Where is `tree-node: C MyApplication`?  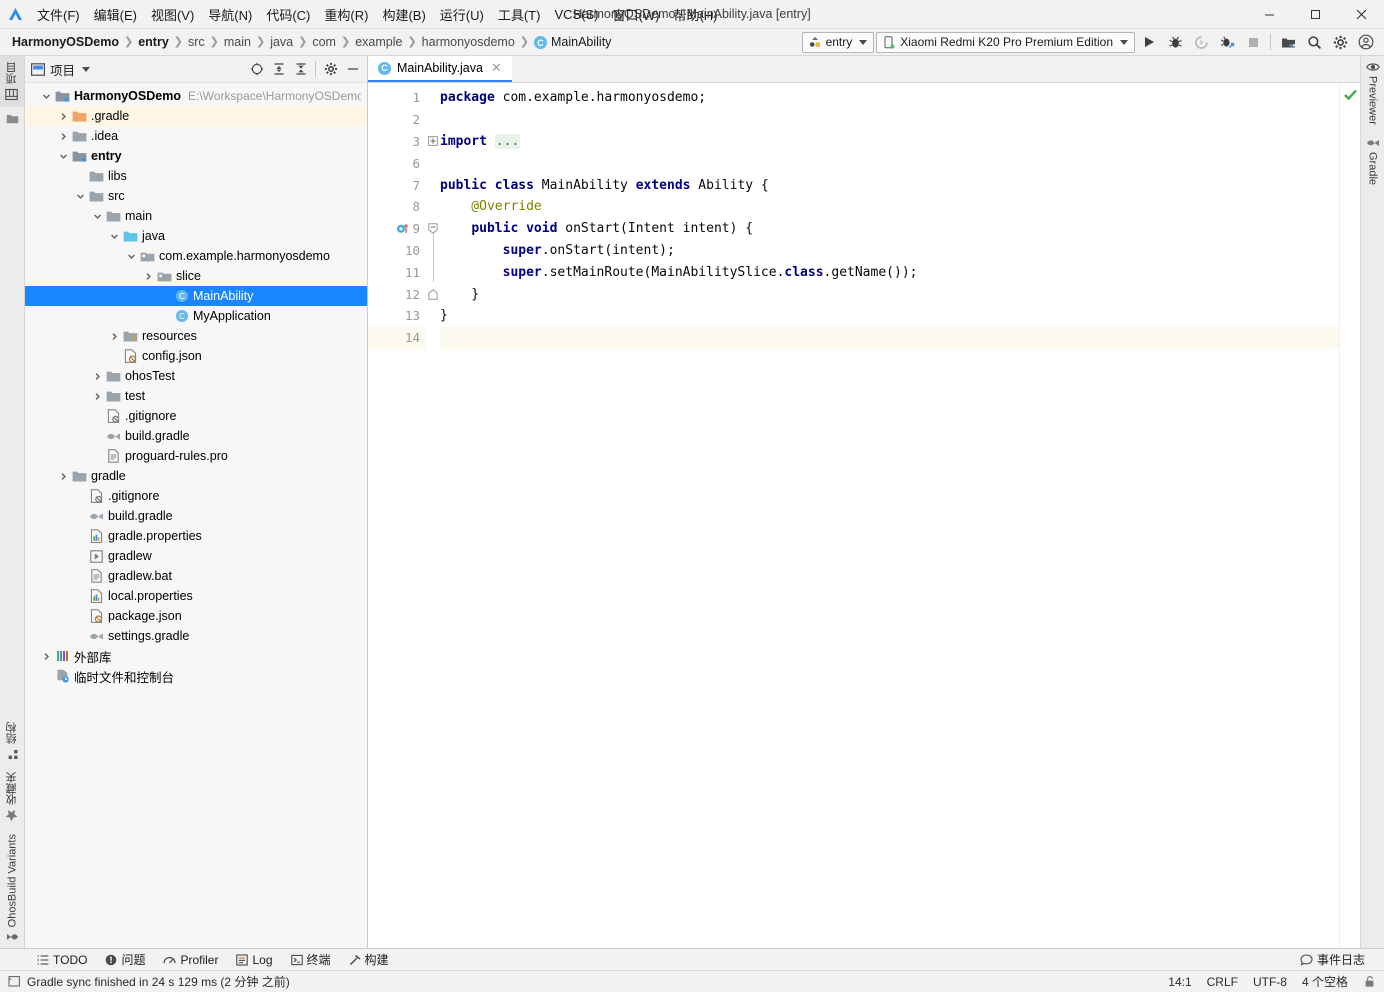
tree-node: C MyApplication is located at coordinates (196, 316).